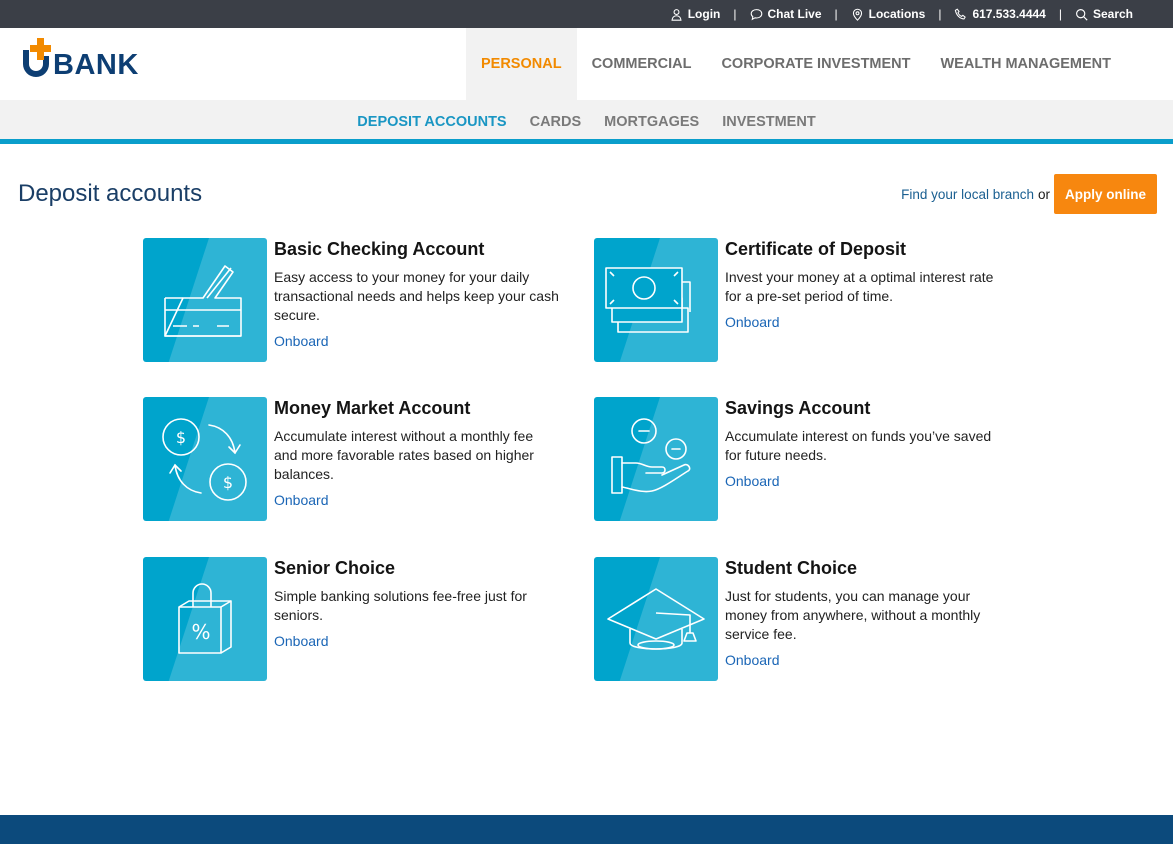 The width and height of the screenshot is (1173, 844). I want to click on search-link: Search, so click(1104, 14).